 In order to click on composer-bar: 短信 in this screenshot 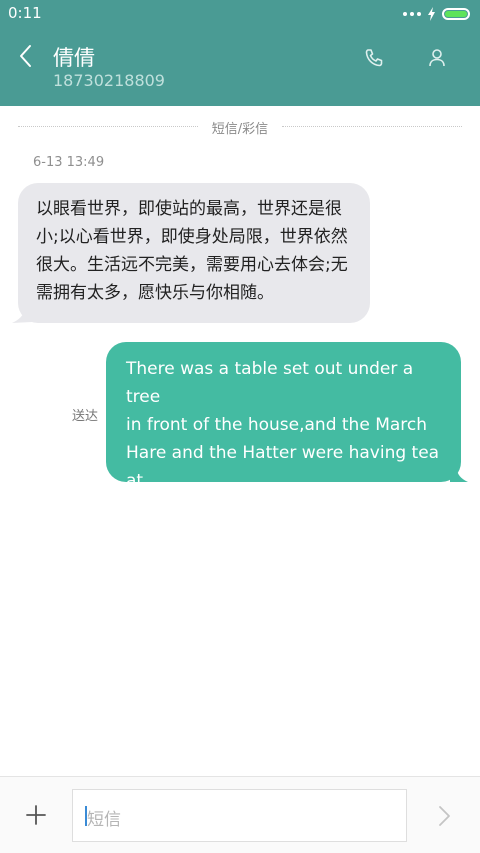, I will do `click(240, 814)`.